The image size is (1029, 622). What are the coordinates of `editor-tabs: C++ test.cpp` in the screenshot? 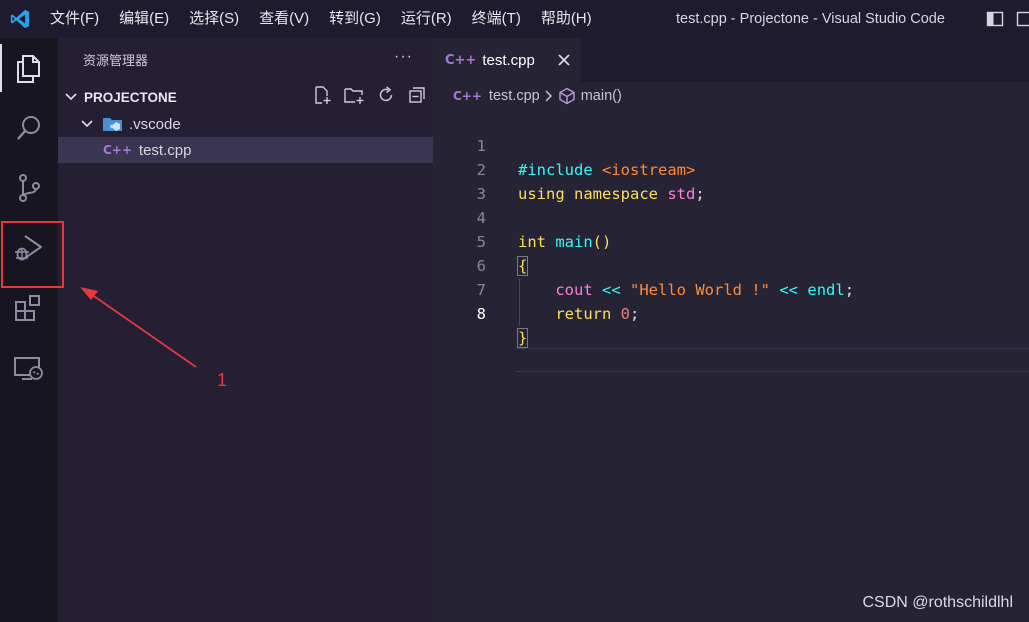 It's located at (731, 60).